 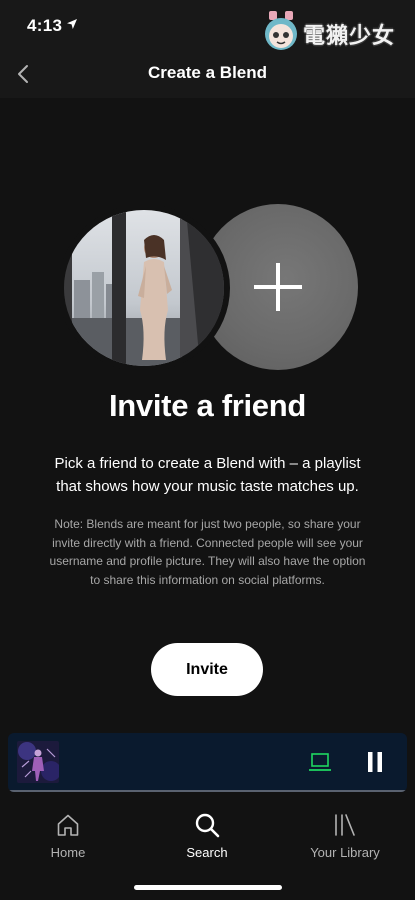 What do you see at coordinates (345, 852) in the screenshot?
I see `tab-your-library-label: Your Library` at bounding box center [345, 852].